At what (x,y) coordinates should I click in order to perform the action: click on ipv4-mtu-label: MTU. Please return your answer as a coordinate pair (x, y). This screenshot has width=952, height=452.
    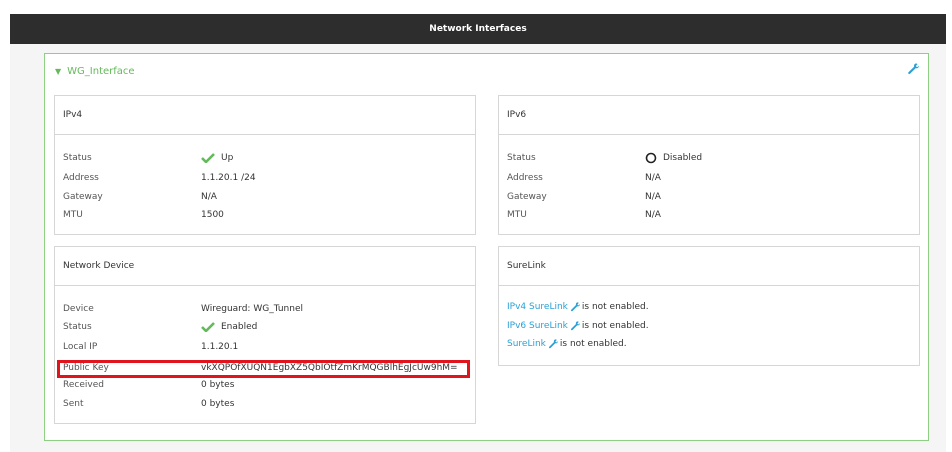
    Looking at the image, I should click on (73, 215).